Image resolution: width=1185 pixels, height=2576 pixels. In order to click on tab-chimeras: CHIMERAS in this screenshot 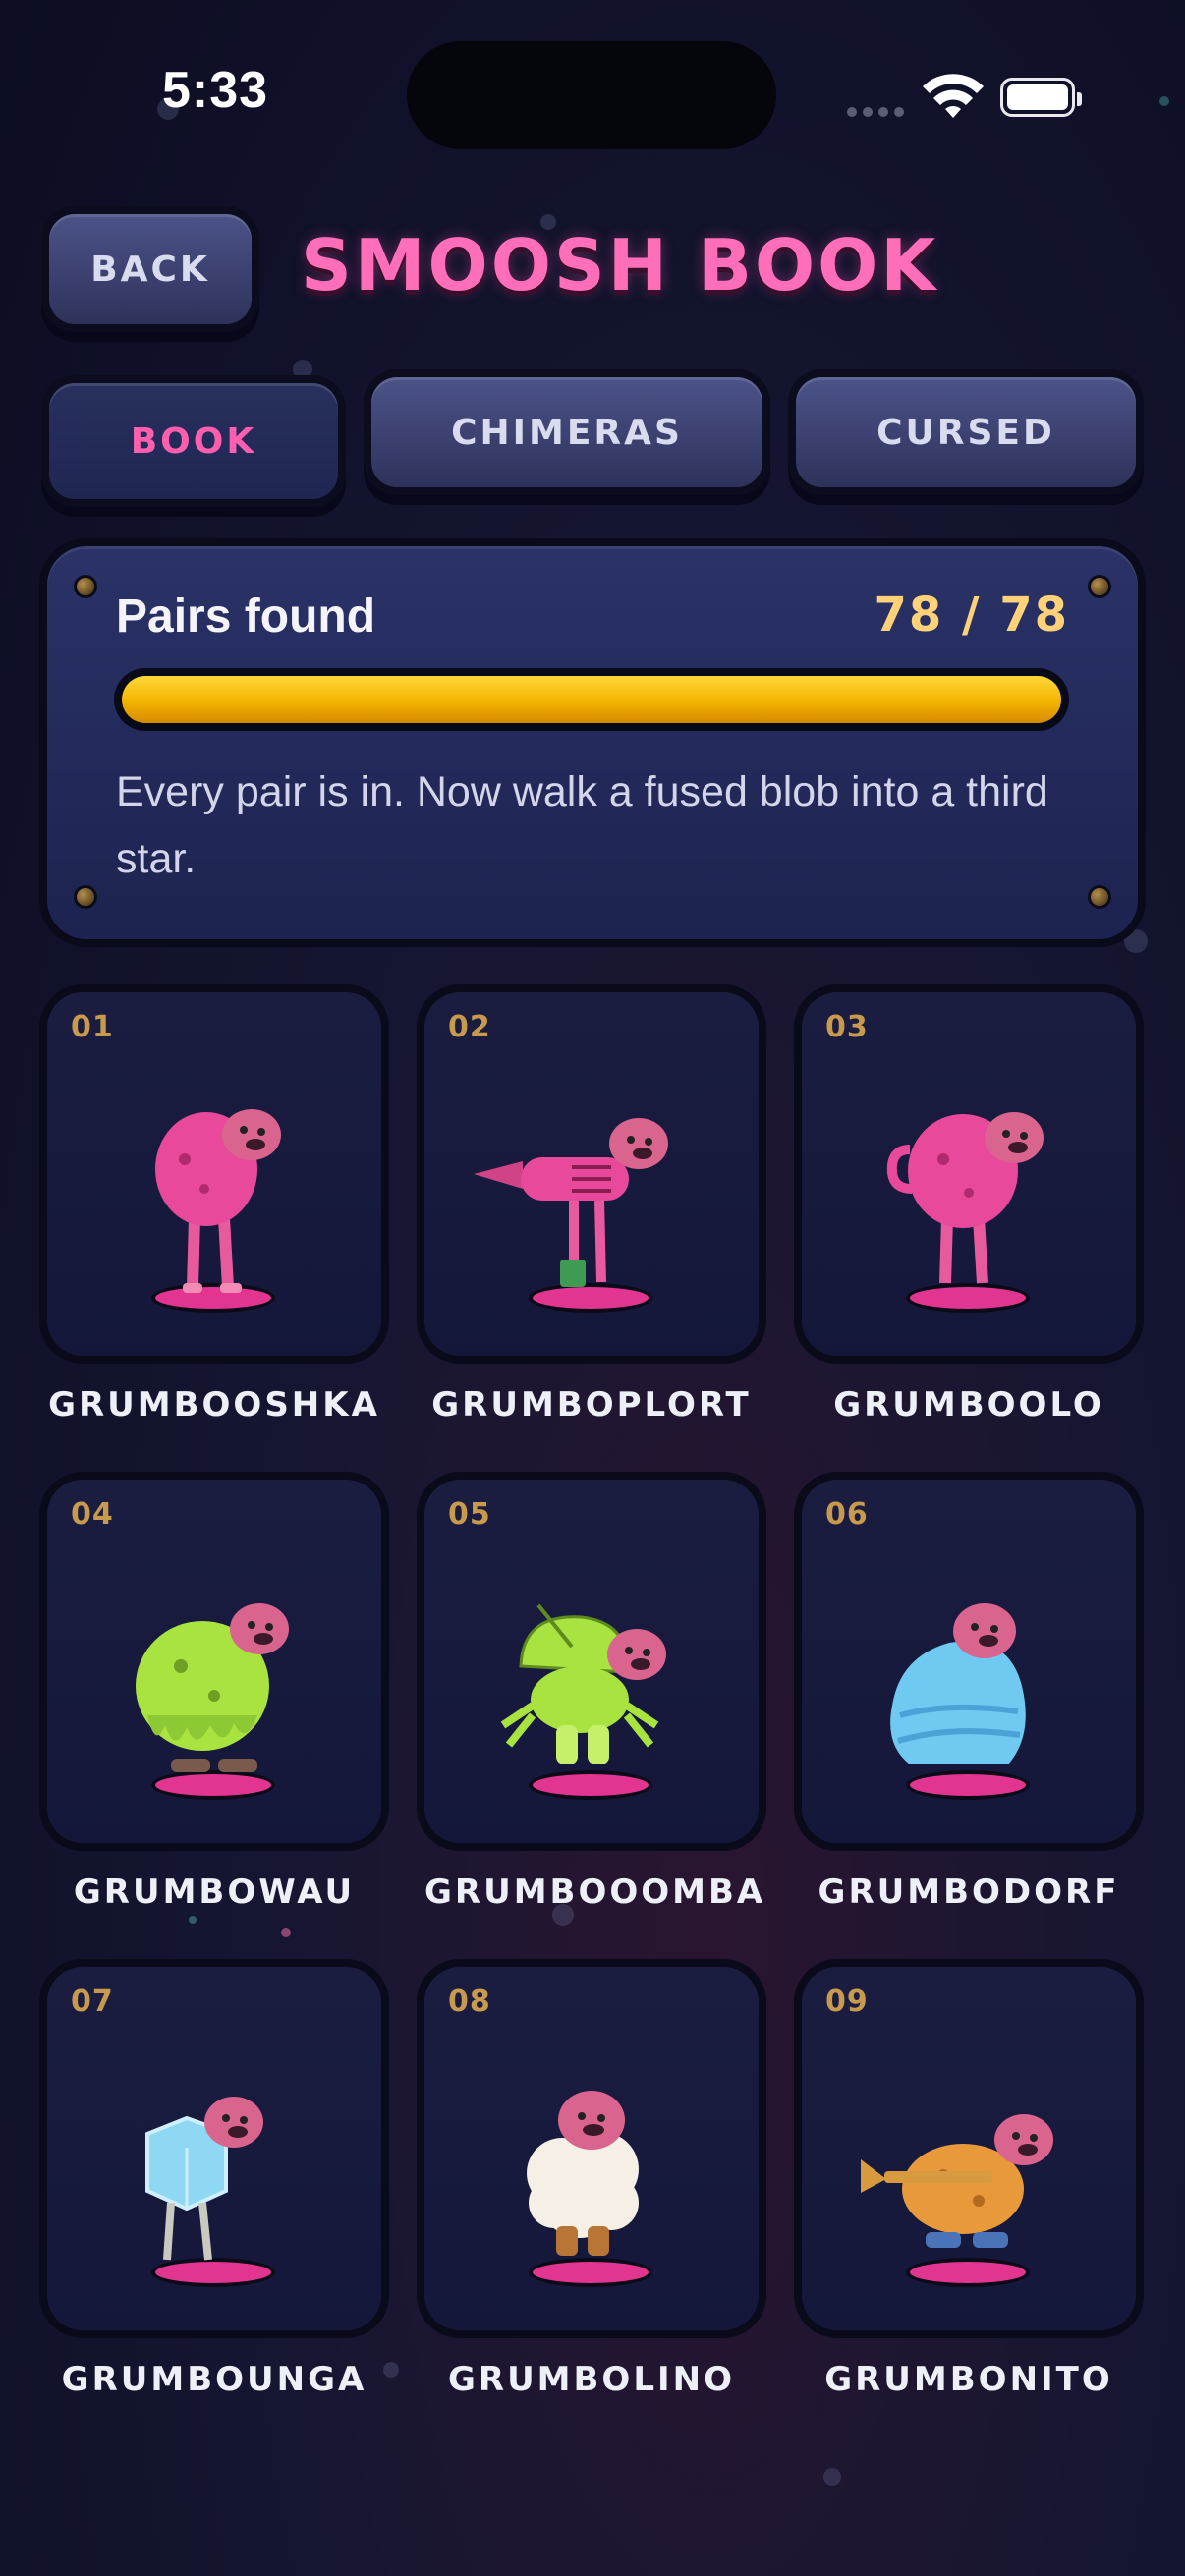, I will do `click(567, 432)`.